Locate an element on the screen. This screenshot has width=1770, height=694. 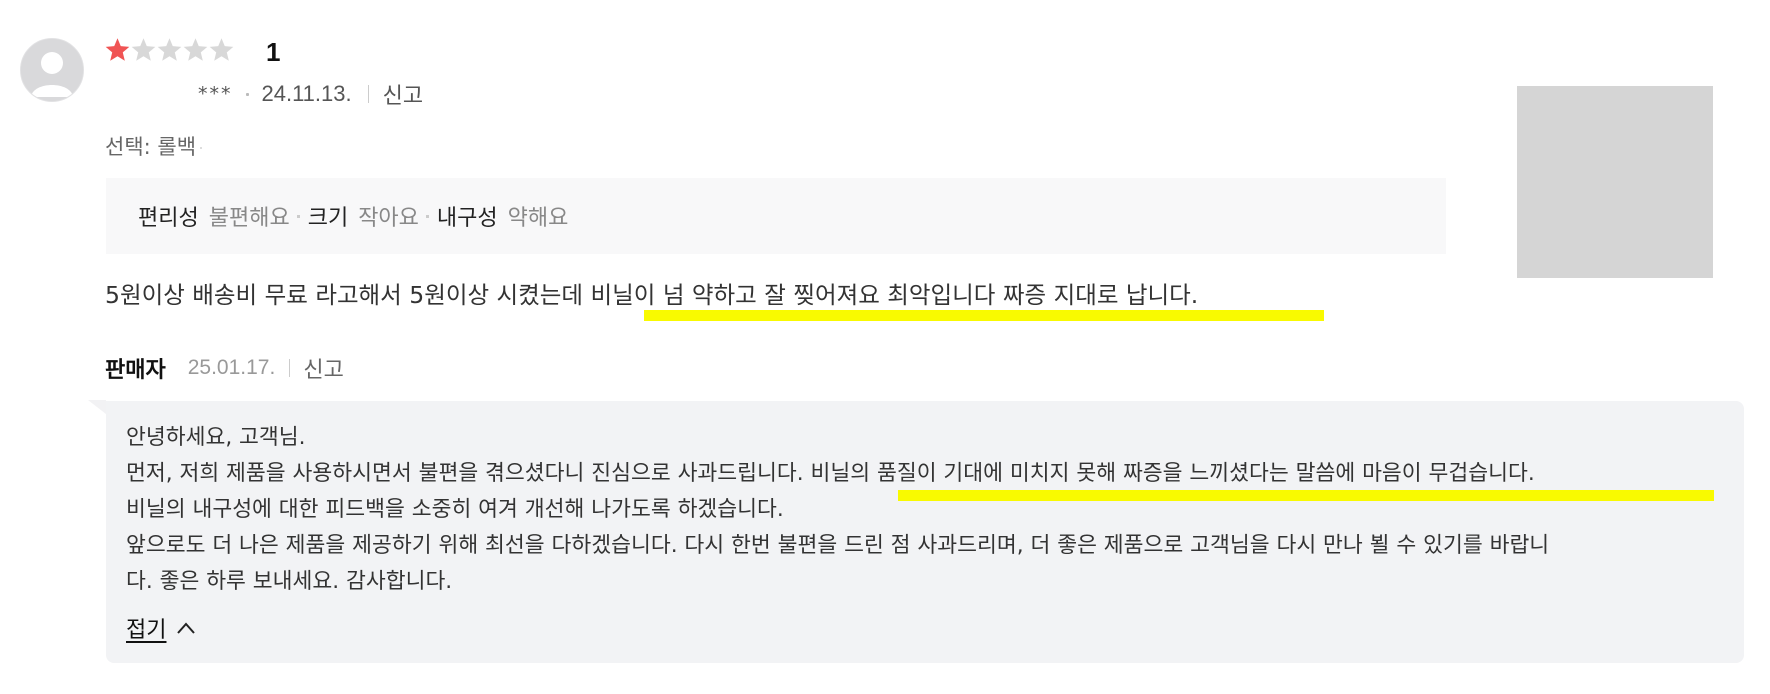
star-rating is located at coordinates (169, 50).